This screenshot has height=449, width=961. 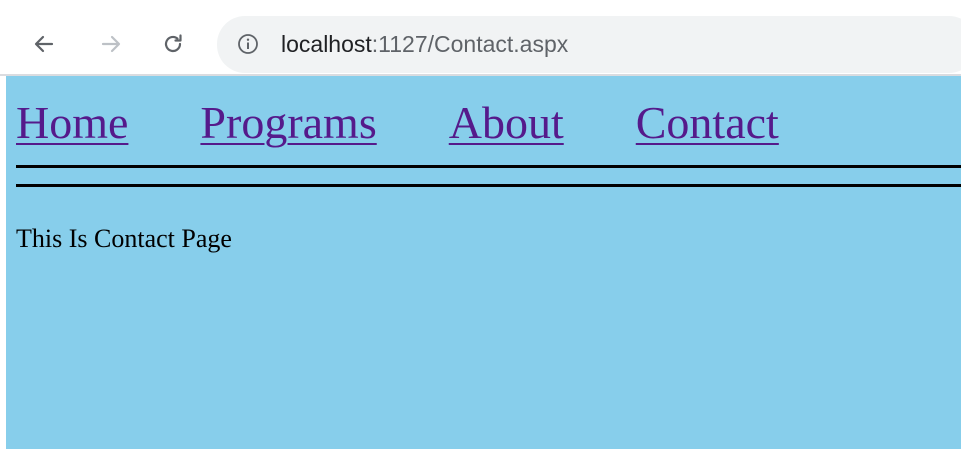 I want to click on nav-link-programs: Programs, so click(x=288, y=123).